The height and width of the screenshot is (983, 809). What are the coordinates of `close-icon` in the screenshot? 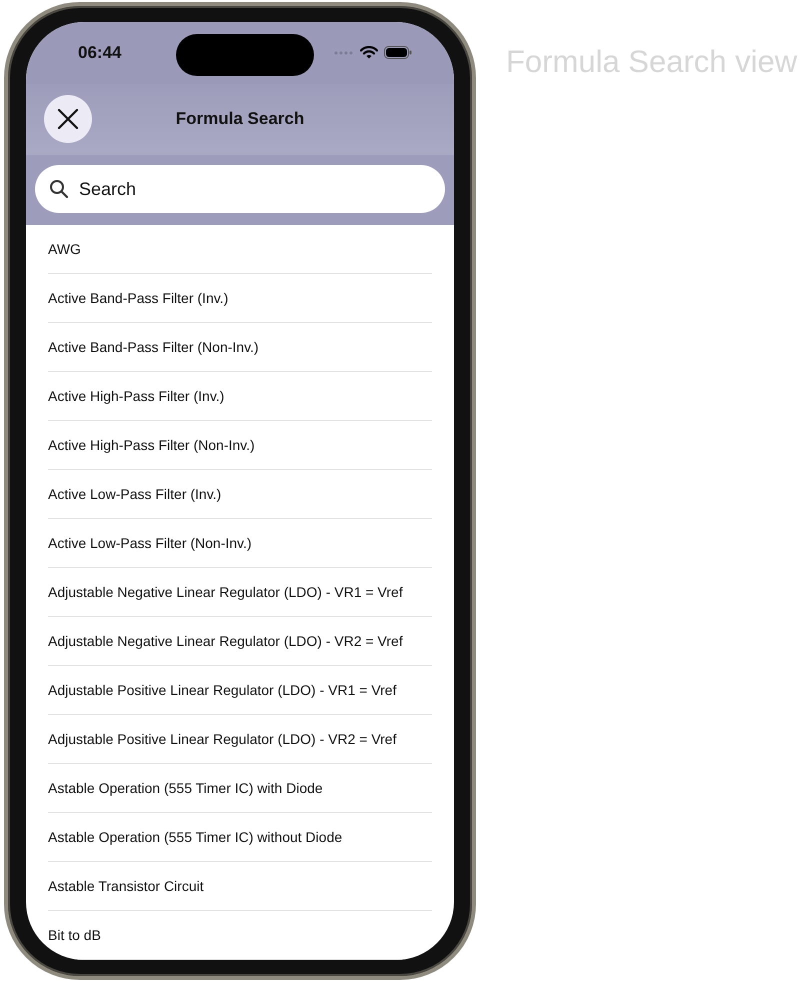 It's located at (68, 119).